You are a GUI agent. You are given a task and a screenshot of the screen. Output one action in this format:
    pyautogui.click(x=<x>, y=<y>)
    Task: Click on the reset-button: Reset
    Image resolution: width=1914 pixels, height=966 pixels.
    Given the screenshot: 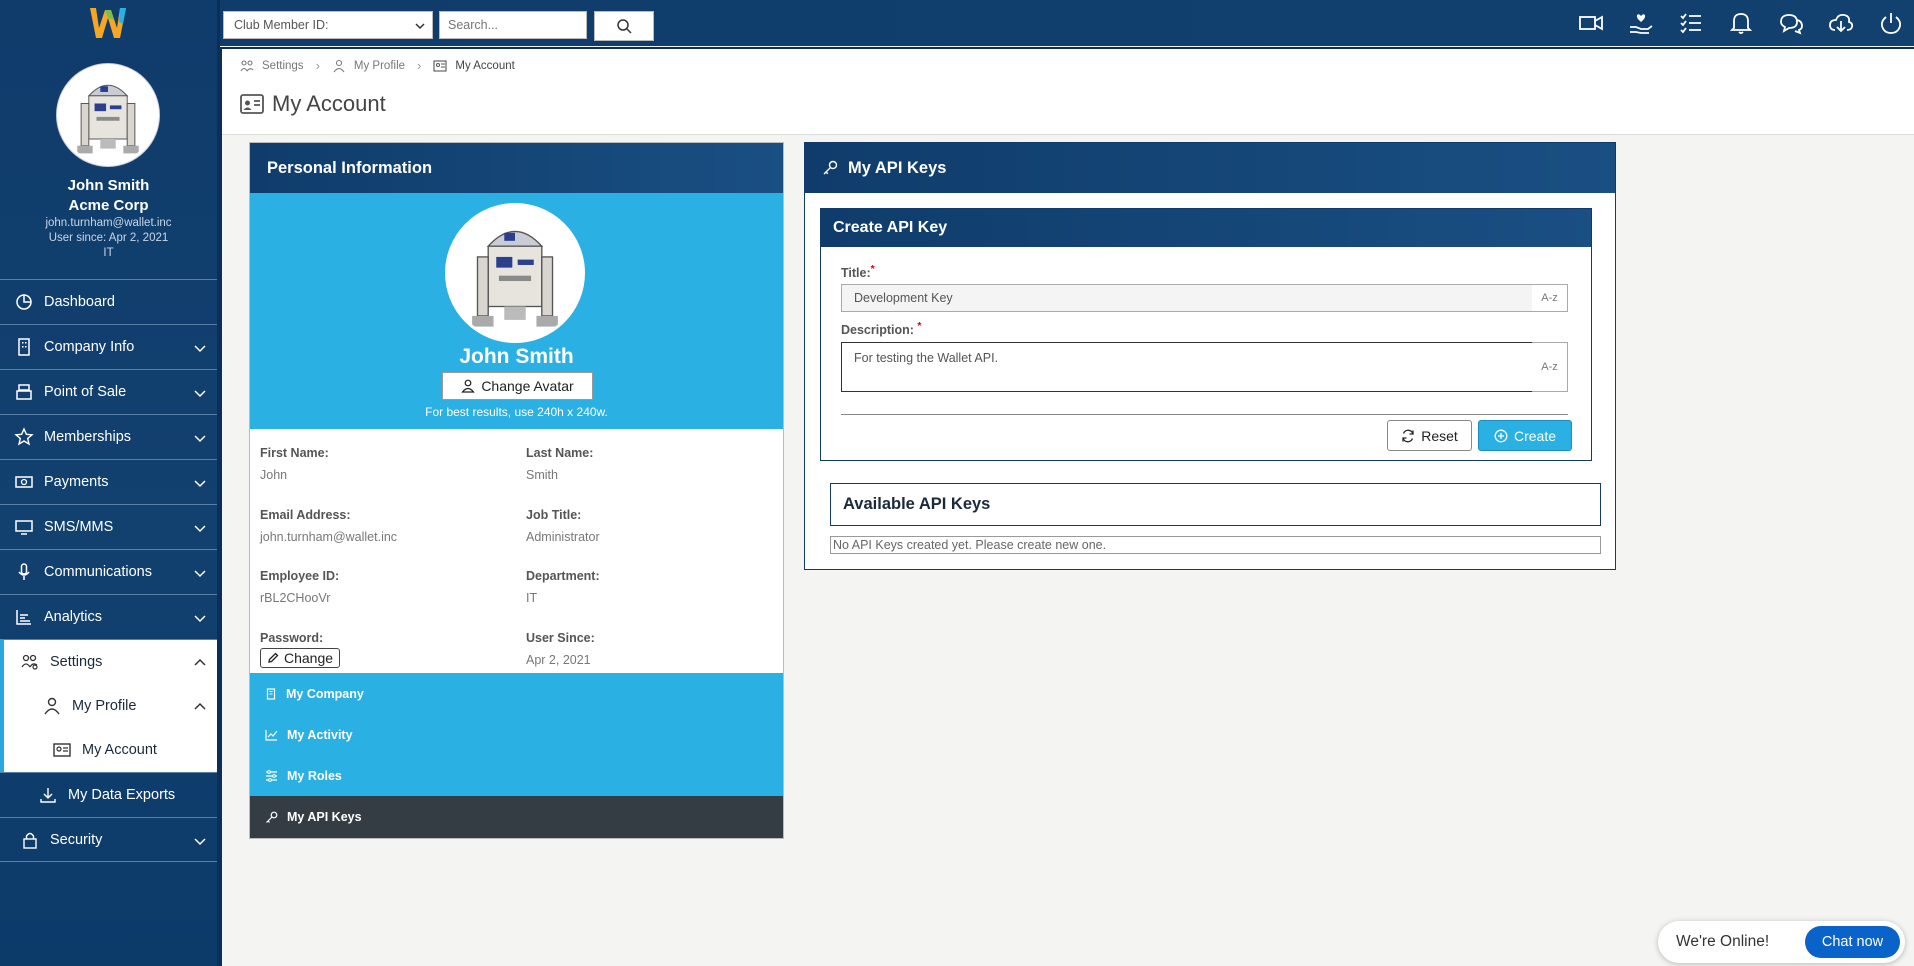 What is the action you would take?
    pyautogui.click(x=1429, y=435)
    